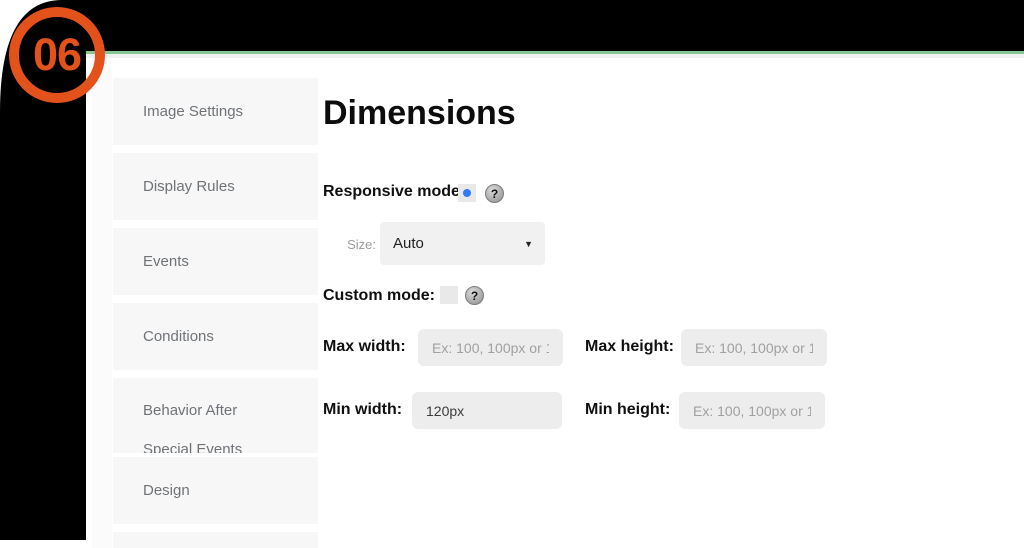 Image resolution: width=1024 pixels, height=548 pixels. I want to click on max-width-label: Max width:, so click(364, 346).